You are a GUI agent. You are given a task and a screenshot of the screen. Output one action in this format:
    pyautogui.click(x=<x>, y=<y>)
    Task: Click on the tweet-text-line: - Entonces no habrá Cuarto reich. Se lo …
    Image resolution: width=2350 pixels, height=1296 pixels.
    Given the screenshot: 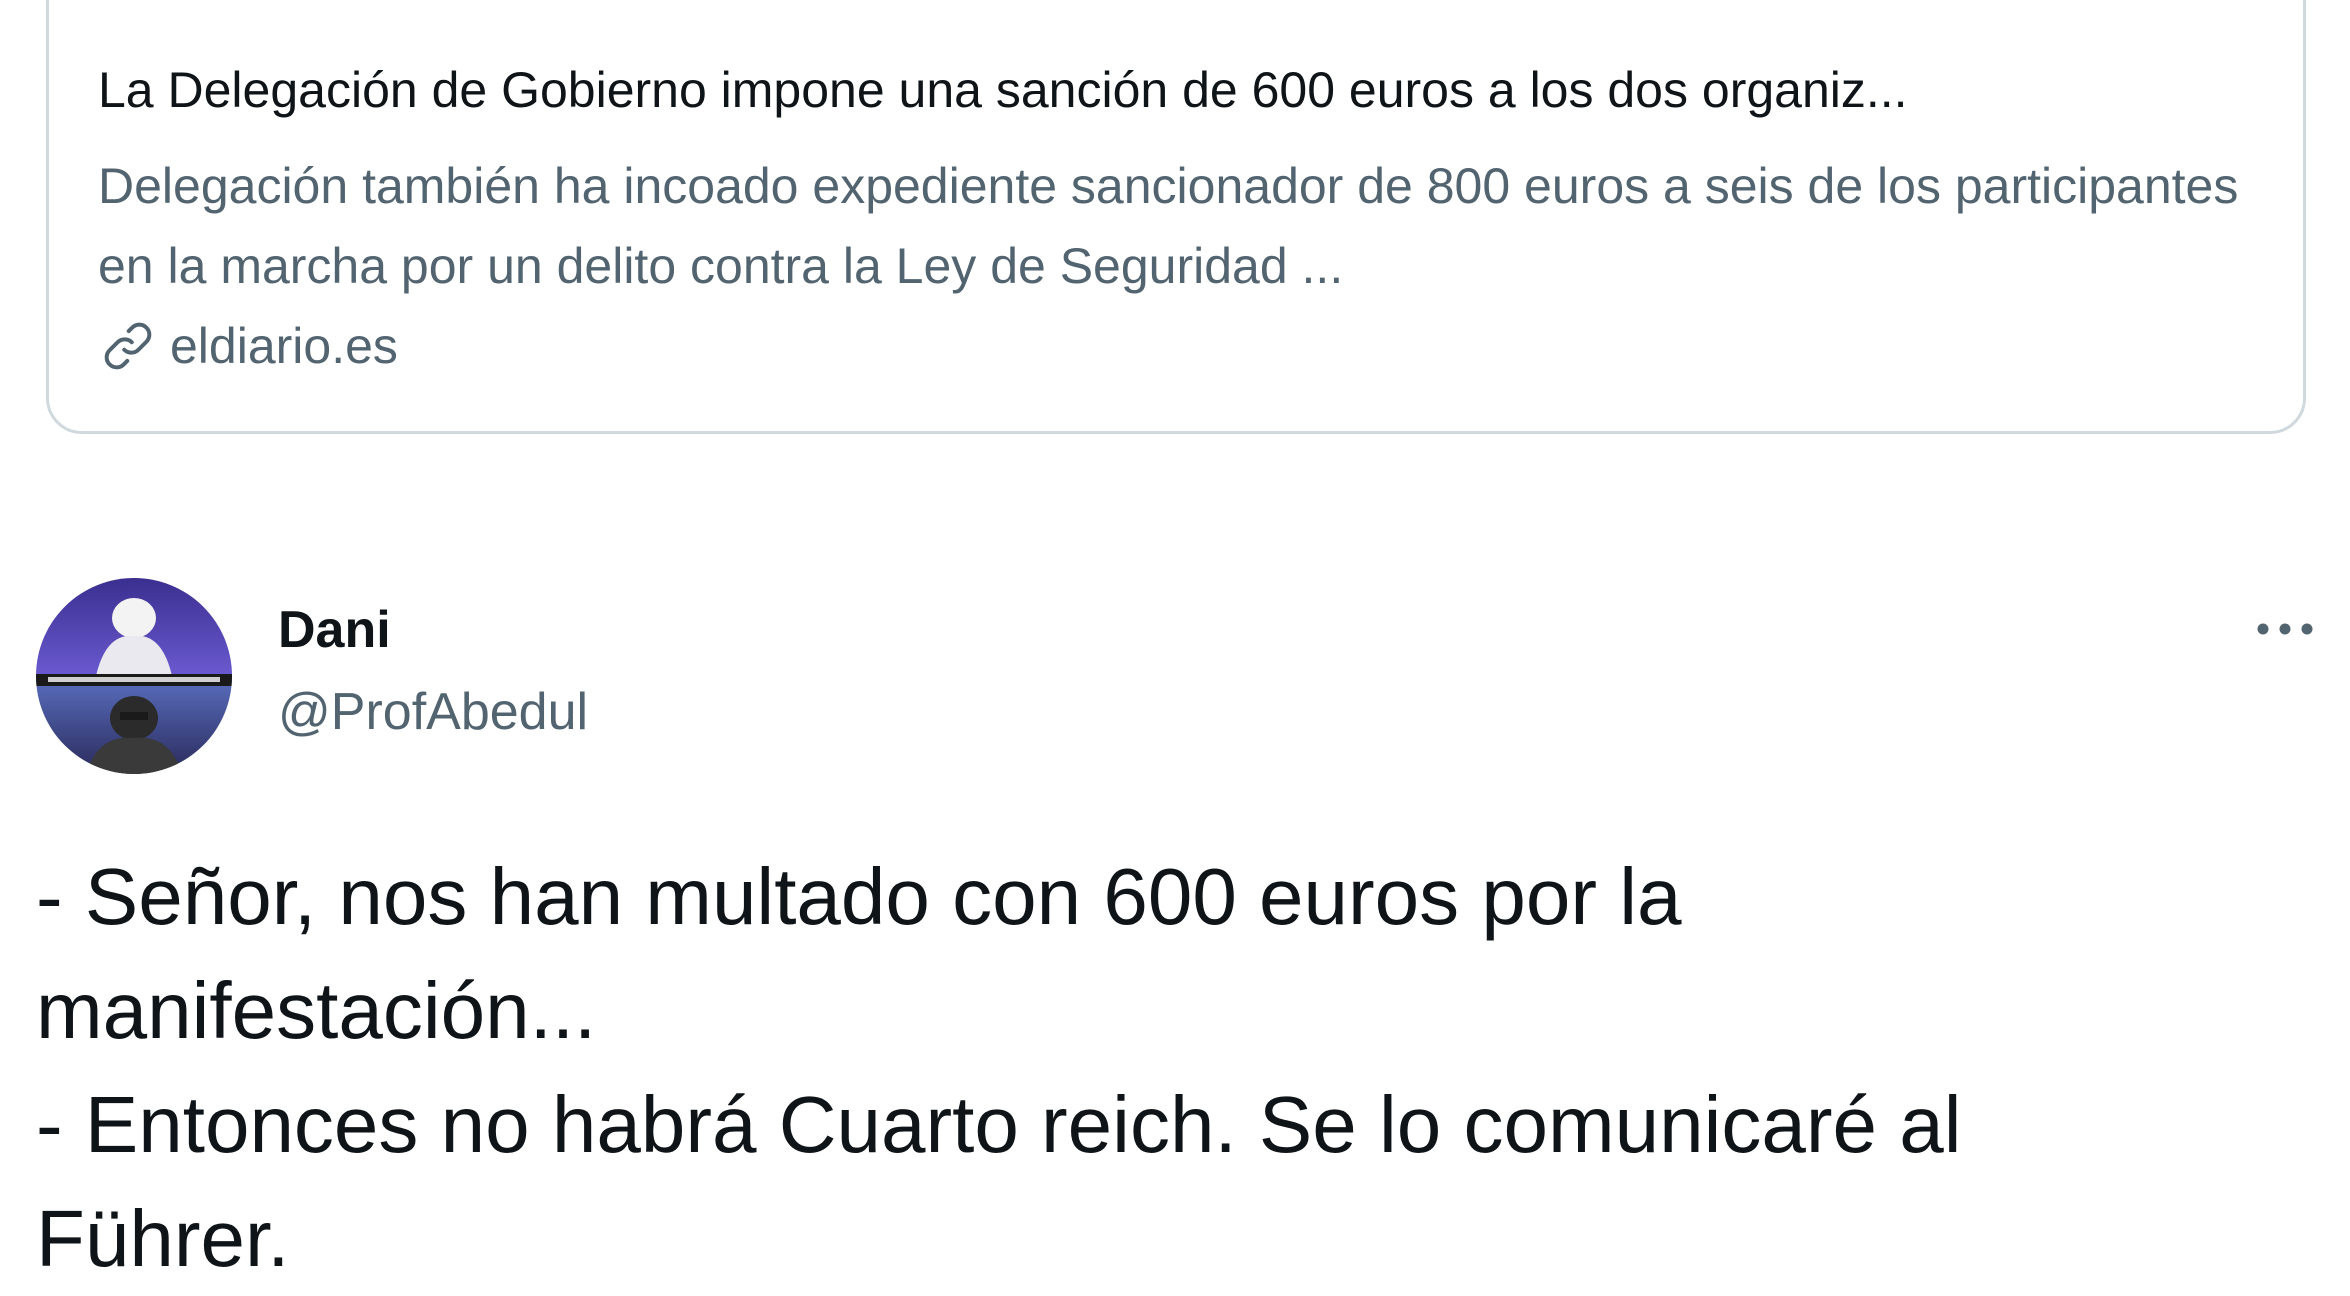 What is the action you would take?
    pyautogui.click(x=999, y=1124)
    